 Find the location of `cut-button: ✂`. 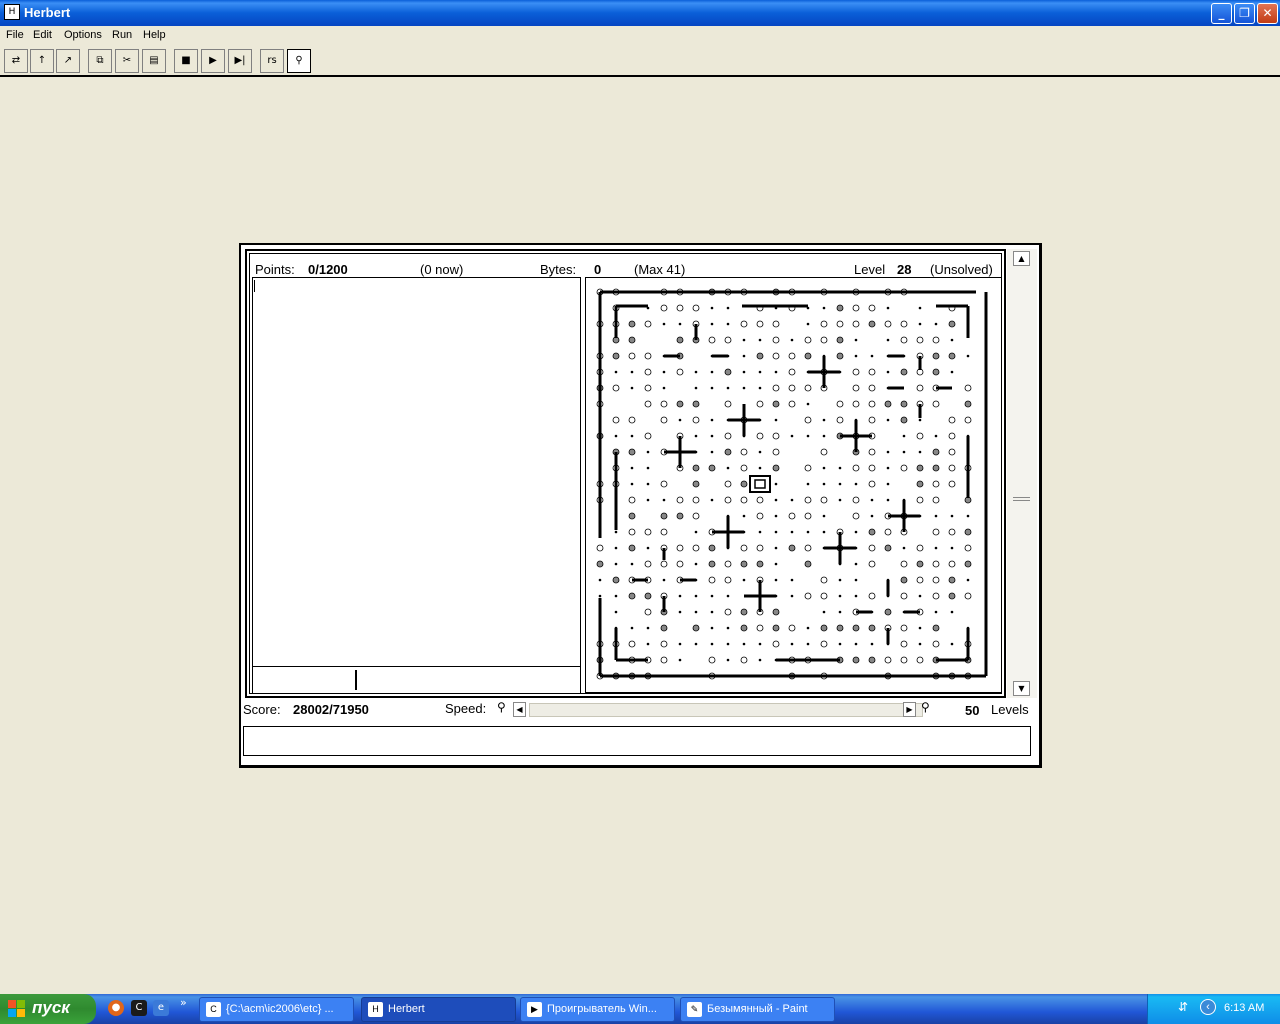

cut-button: ✂ is located at coordinates (127, 61).